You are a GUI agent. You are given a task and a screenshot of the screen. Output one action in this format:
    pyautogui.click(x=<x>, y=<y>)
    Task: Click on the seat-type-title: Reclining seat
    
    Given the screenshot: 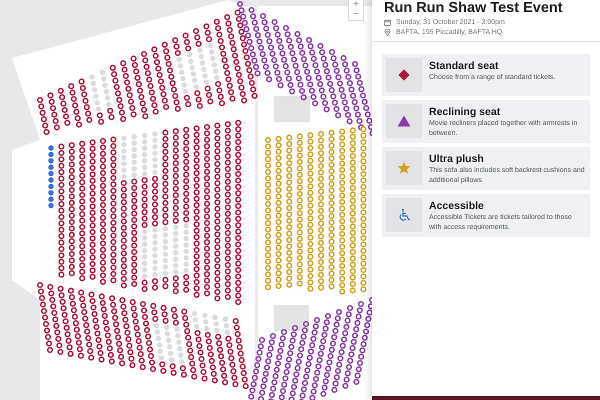 What is the action you would take?
    pyautogui.click(x=465, y=112)
    